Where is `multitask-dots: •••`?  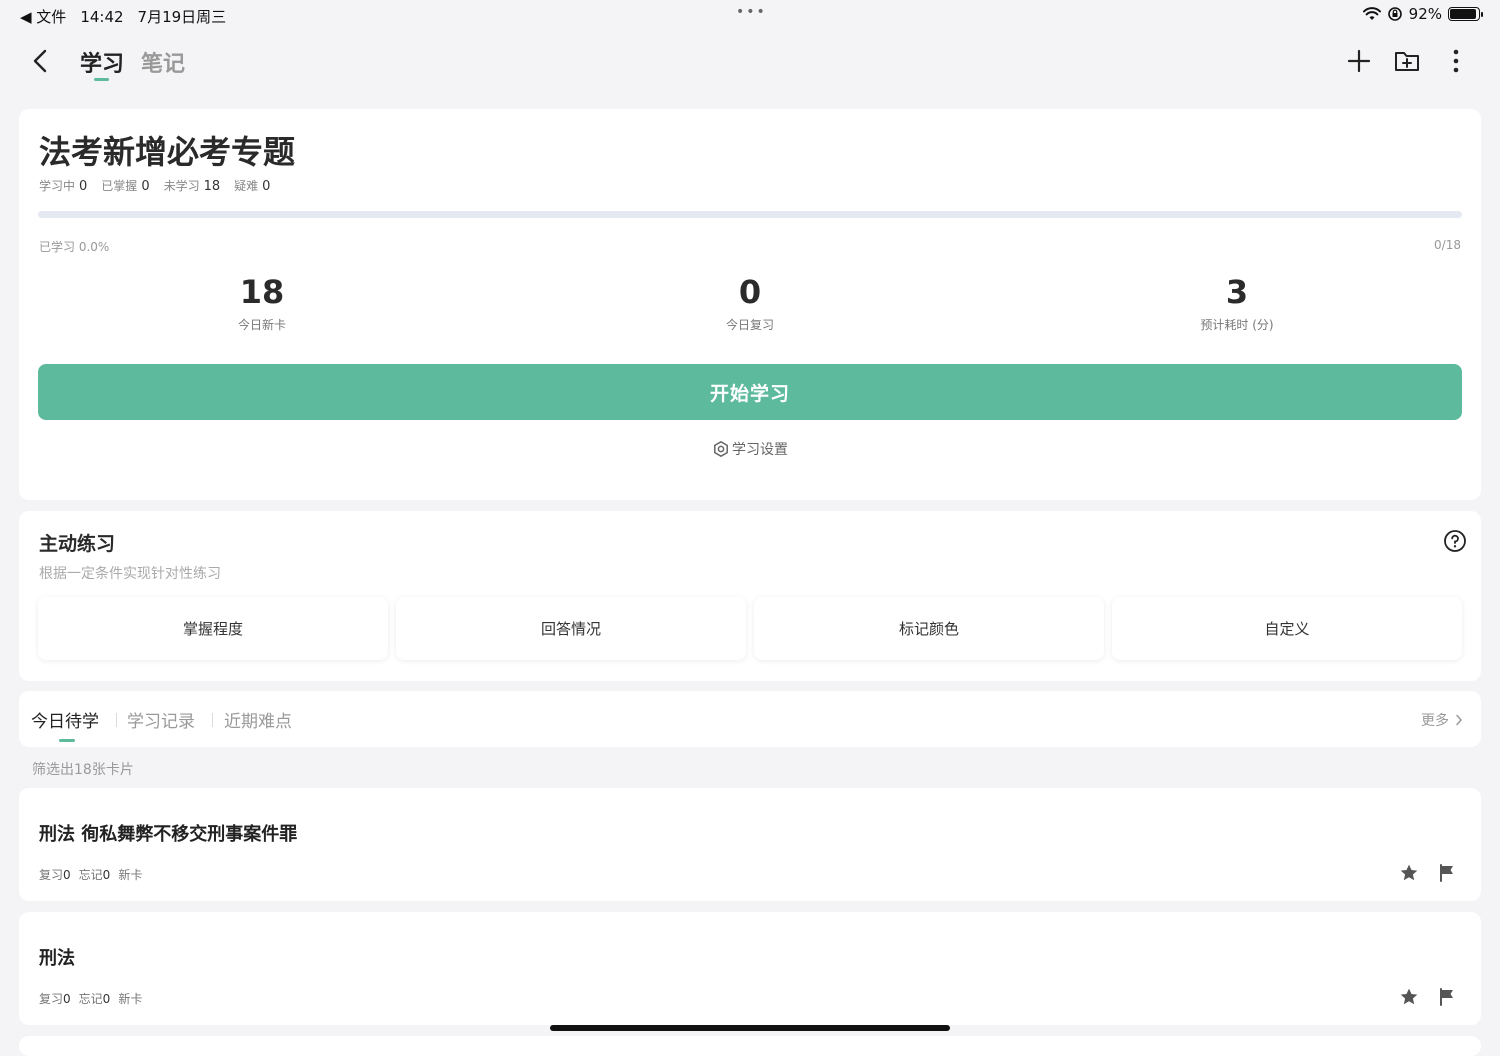 multitask-dots: ••• is located at coordinates (751, 12).